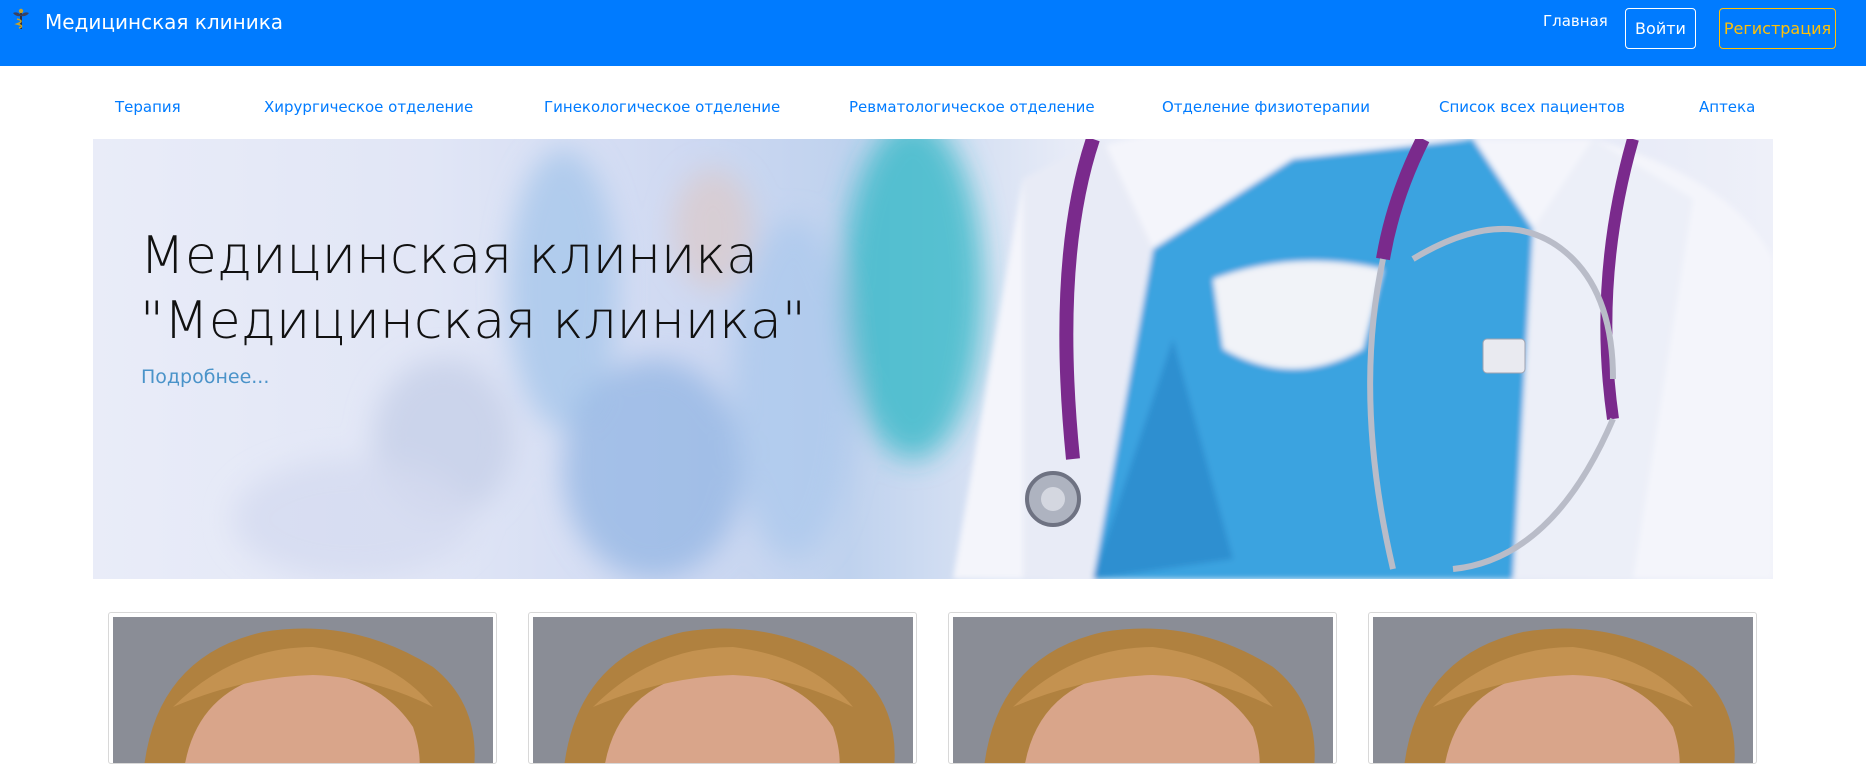 This screenshot has height=764, width=1866. I want to click on dept-link-physiotherapy: Отделение физиотерапии, so click(1266, 107).